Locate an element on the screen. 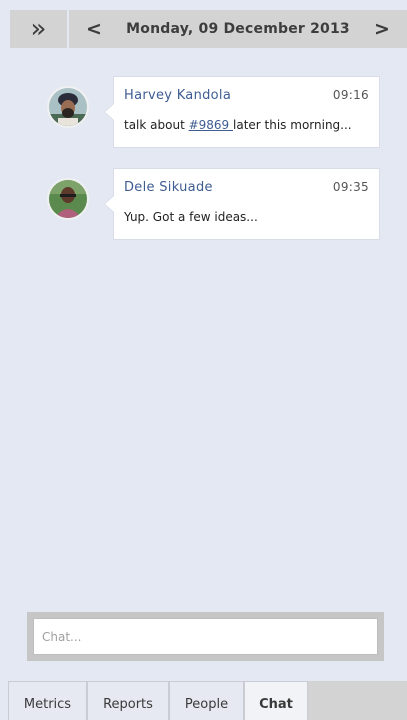  double-chevron-right-icon: » is located at coordinates (38, 29).